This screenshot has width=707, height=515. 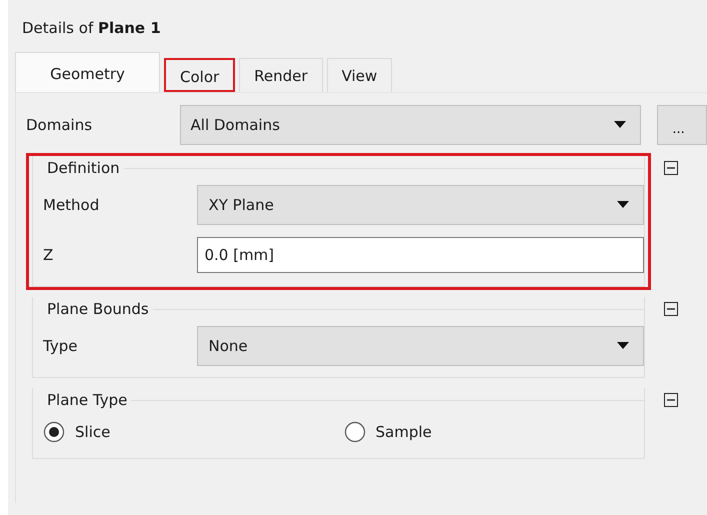 What do you see at coordinates (420, 255) in the screenshot?
I see `text-field: 0.0 [mm]` at bounding box center [420, 255].